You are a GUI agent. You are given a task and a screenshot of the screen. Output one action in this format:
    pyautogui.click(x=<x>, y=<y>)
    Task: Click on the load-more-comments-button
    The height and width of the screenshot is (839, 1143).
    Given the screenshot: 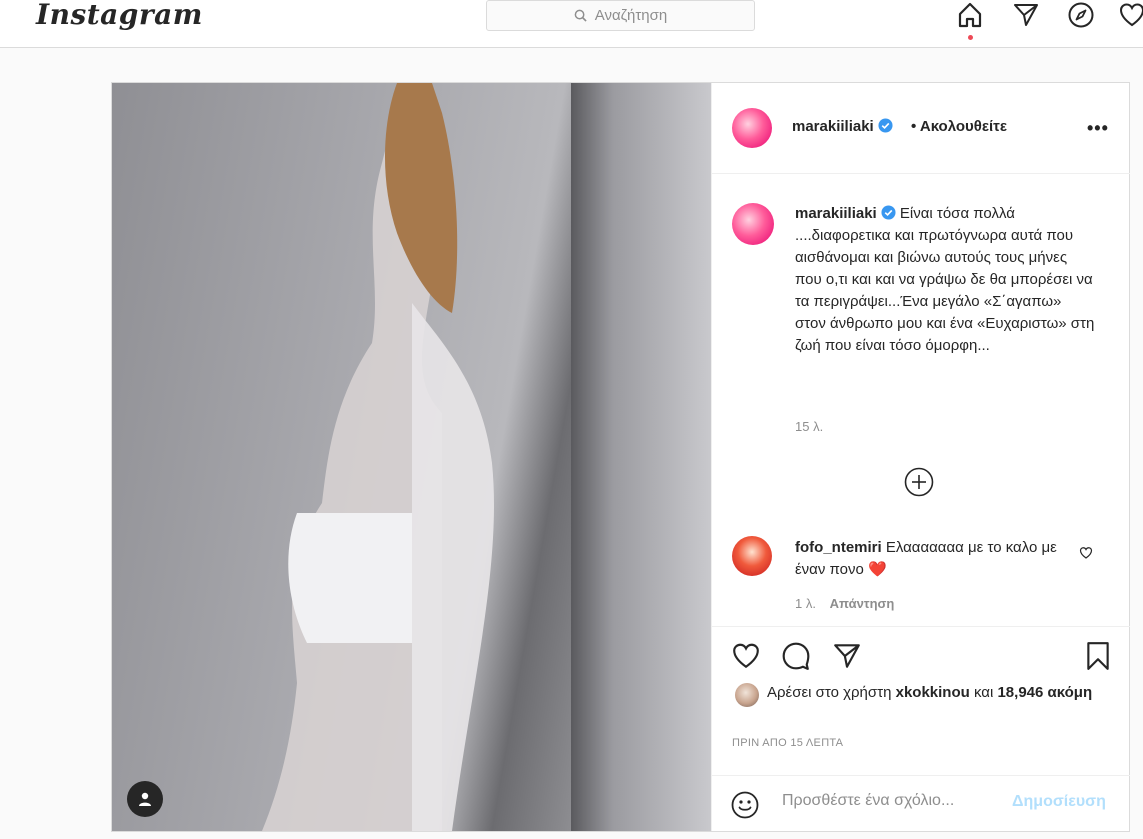 What is the action you would take?
    pyautogui.click(x=919, y=482)
    